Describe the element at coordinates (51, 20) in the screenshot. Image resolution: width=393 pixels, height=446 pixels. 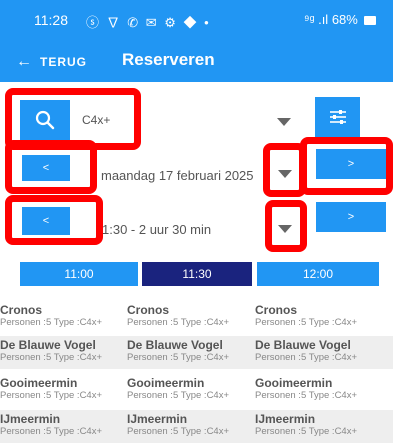
I see `status-time: 11:28` at that location.